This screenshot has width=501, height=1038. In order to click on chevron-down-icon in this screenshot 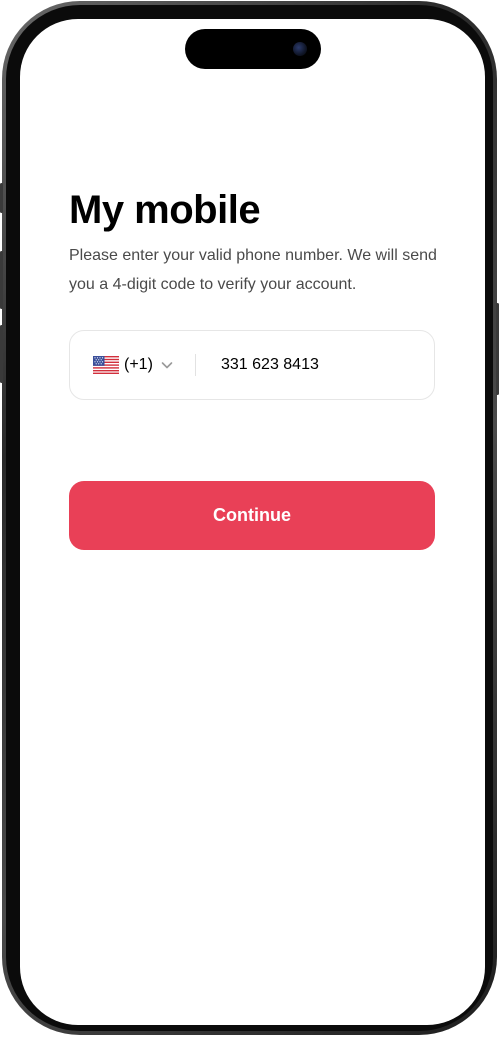, I will do `click(167, 365)`.